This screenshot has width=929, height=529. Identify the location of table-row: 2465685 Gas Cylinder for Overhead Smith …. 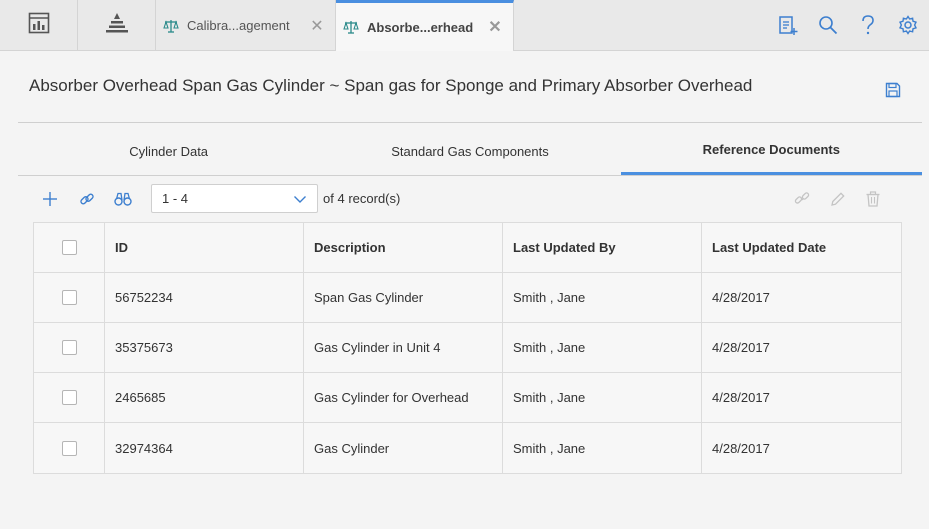
(467, 398).